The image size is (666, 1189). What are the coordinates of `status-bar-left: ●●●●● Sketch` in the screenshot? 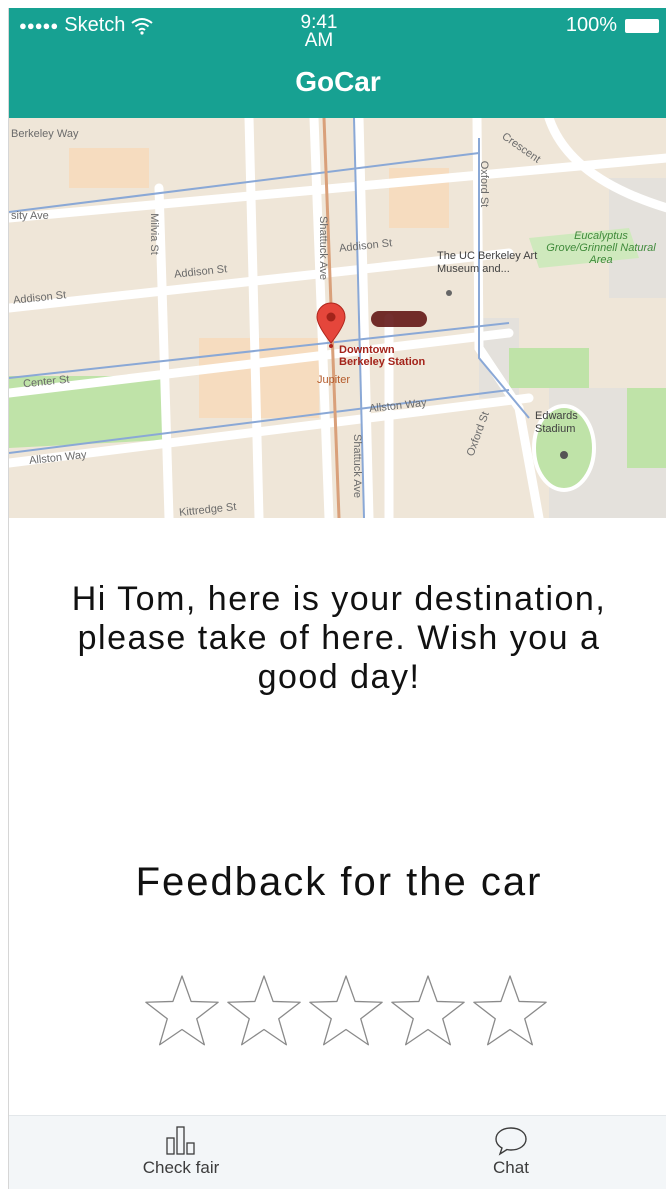 It's located at (86, 25).